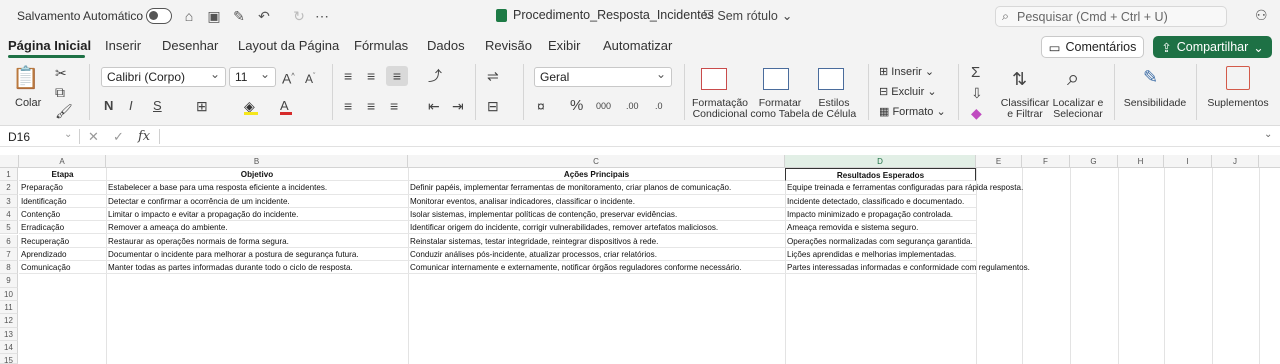 The image size is (1280, 364). Describe the element at coordinates (397, 76) in the screenshot. I see `align-bottom-icon: ≡` at that location.